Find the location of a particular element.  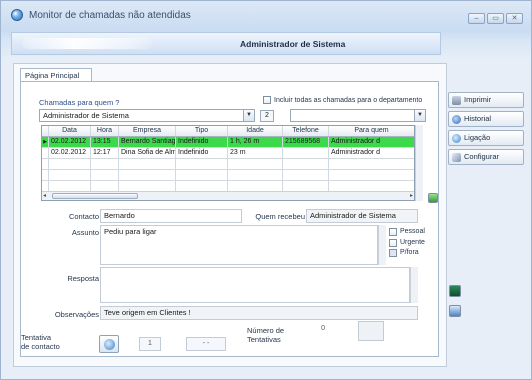

column-header: Idade is located at coordinates (255, 131).